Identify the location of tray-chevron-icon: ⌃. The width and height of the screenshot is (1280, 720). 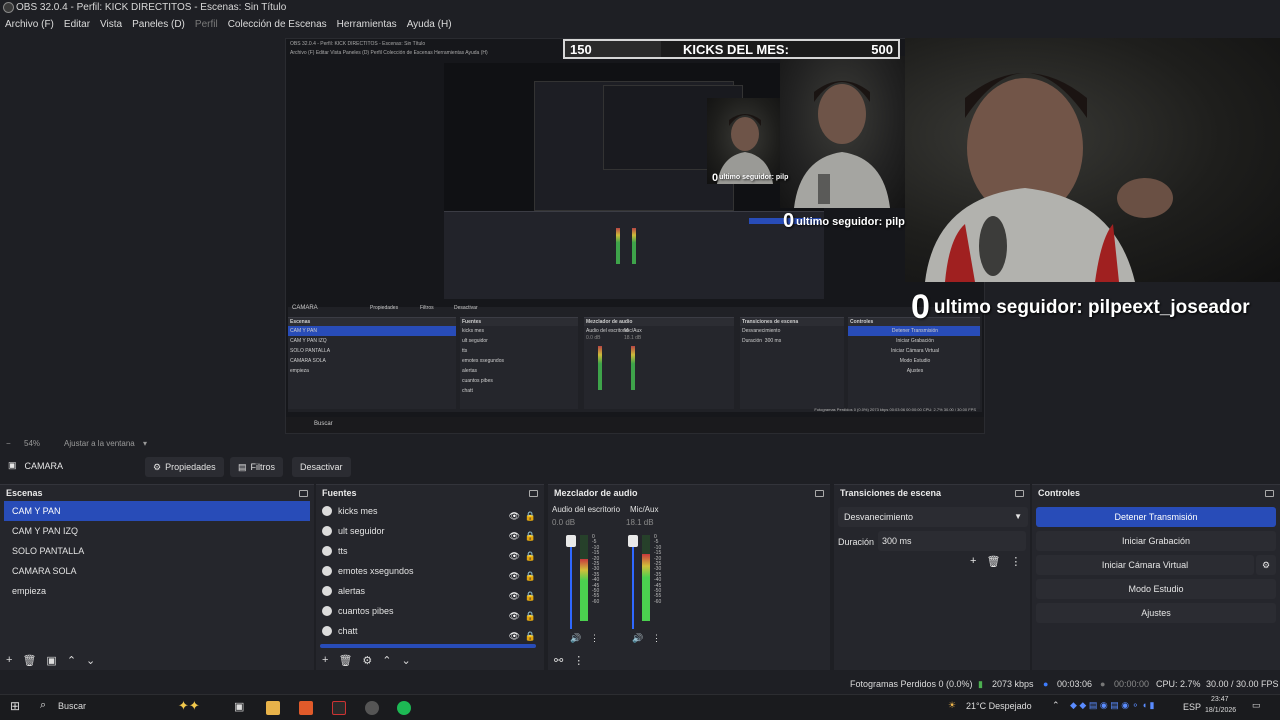
(1056, 705).